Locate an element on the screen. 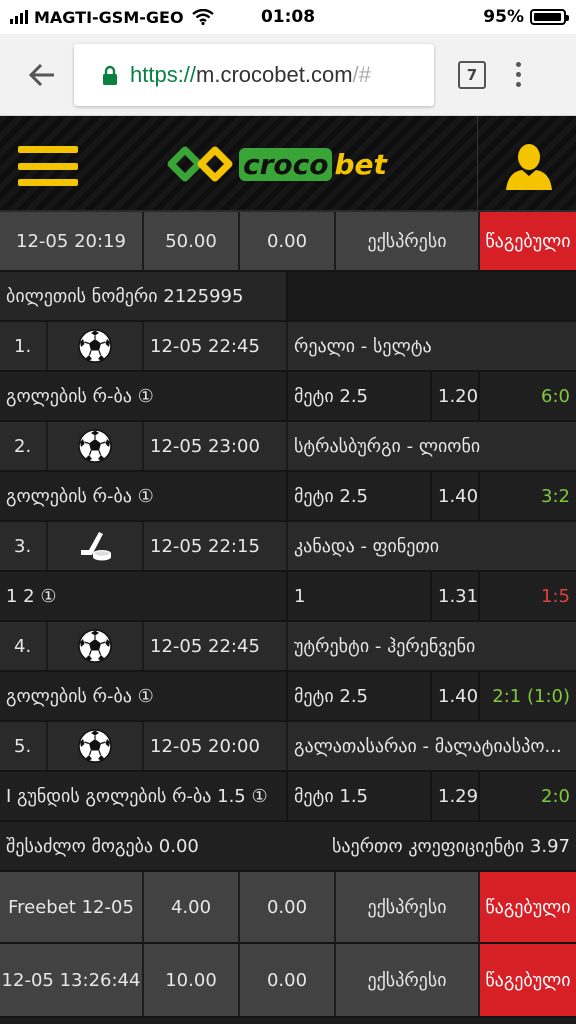 The height and width of the screenshot is (1024, 576). event-match: კანადა - ფინეთი is located at coordinates (367, 546).